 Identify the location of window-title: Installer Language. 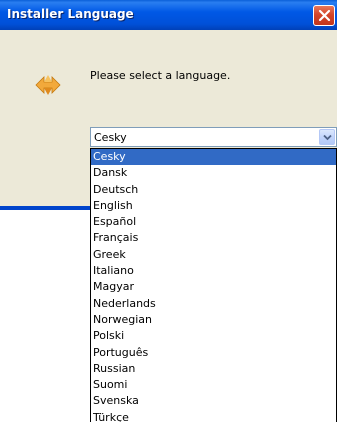
(70, 14).